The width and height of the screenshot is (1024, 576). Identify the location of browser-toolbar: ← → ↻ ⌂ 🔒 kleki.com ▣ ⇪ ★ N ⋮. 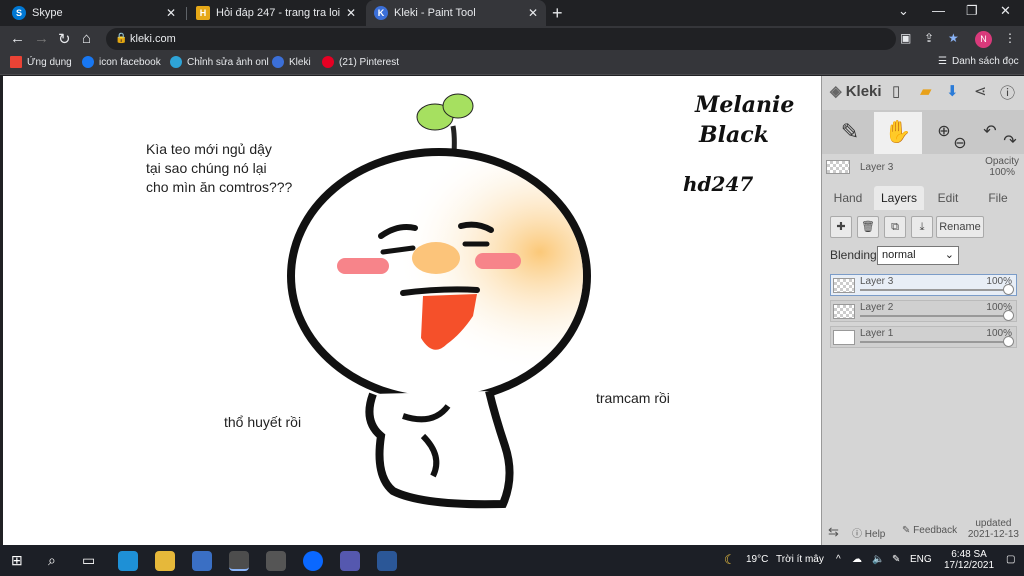
(512, 39).